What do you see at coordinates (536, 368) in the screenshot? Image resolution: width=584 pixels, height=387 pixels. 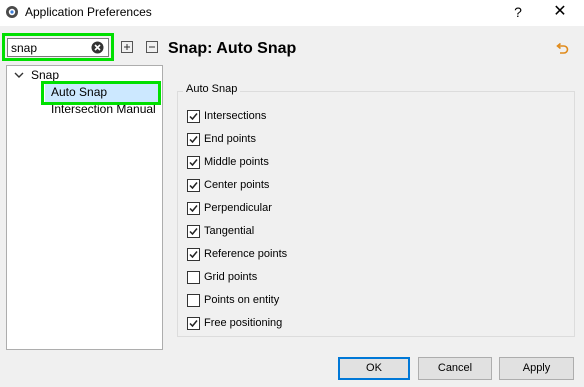 I see `apply-button: Apply` at bounding box center [536, 368].